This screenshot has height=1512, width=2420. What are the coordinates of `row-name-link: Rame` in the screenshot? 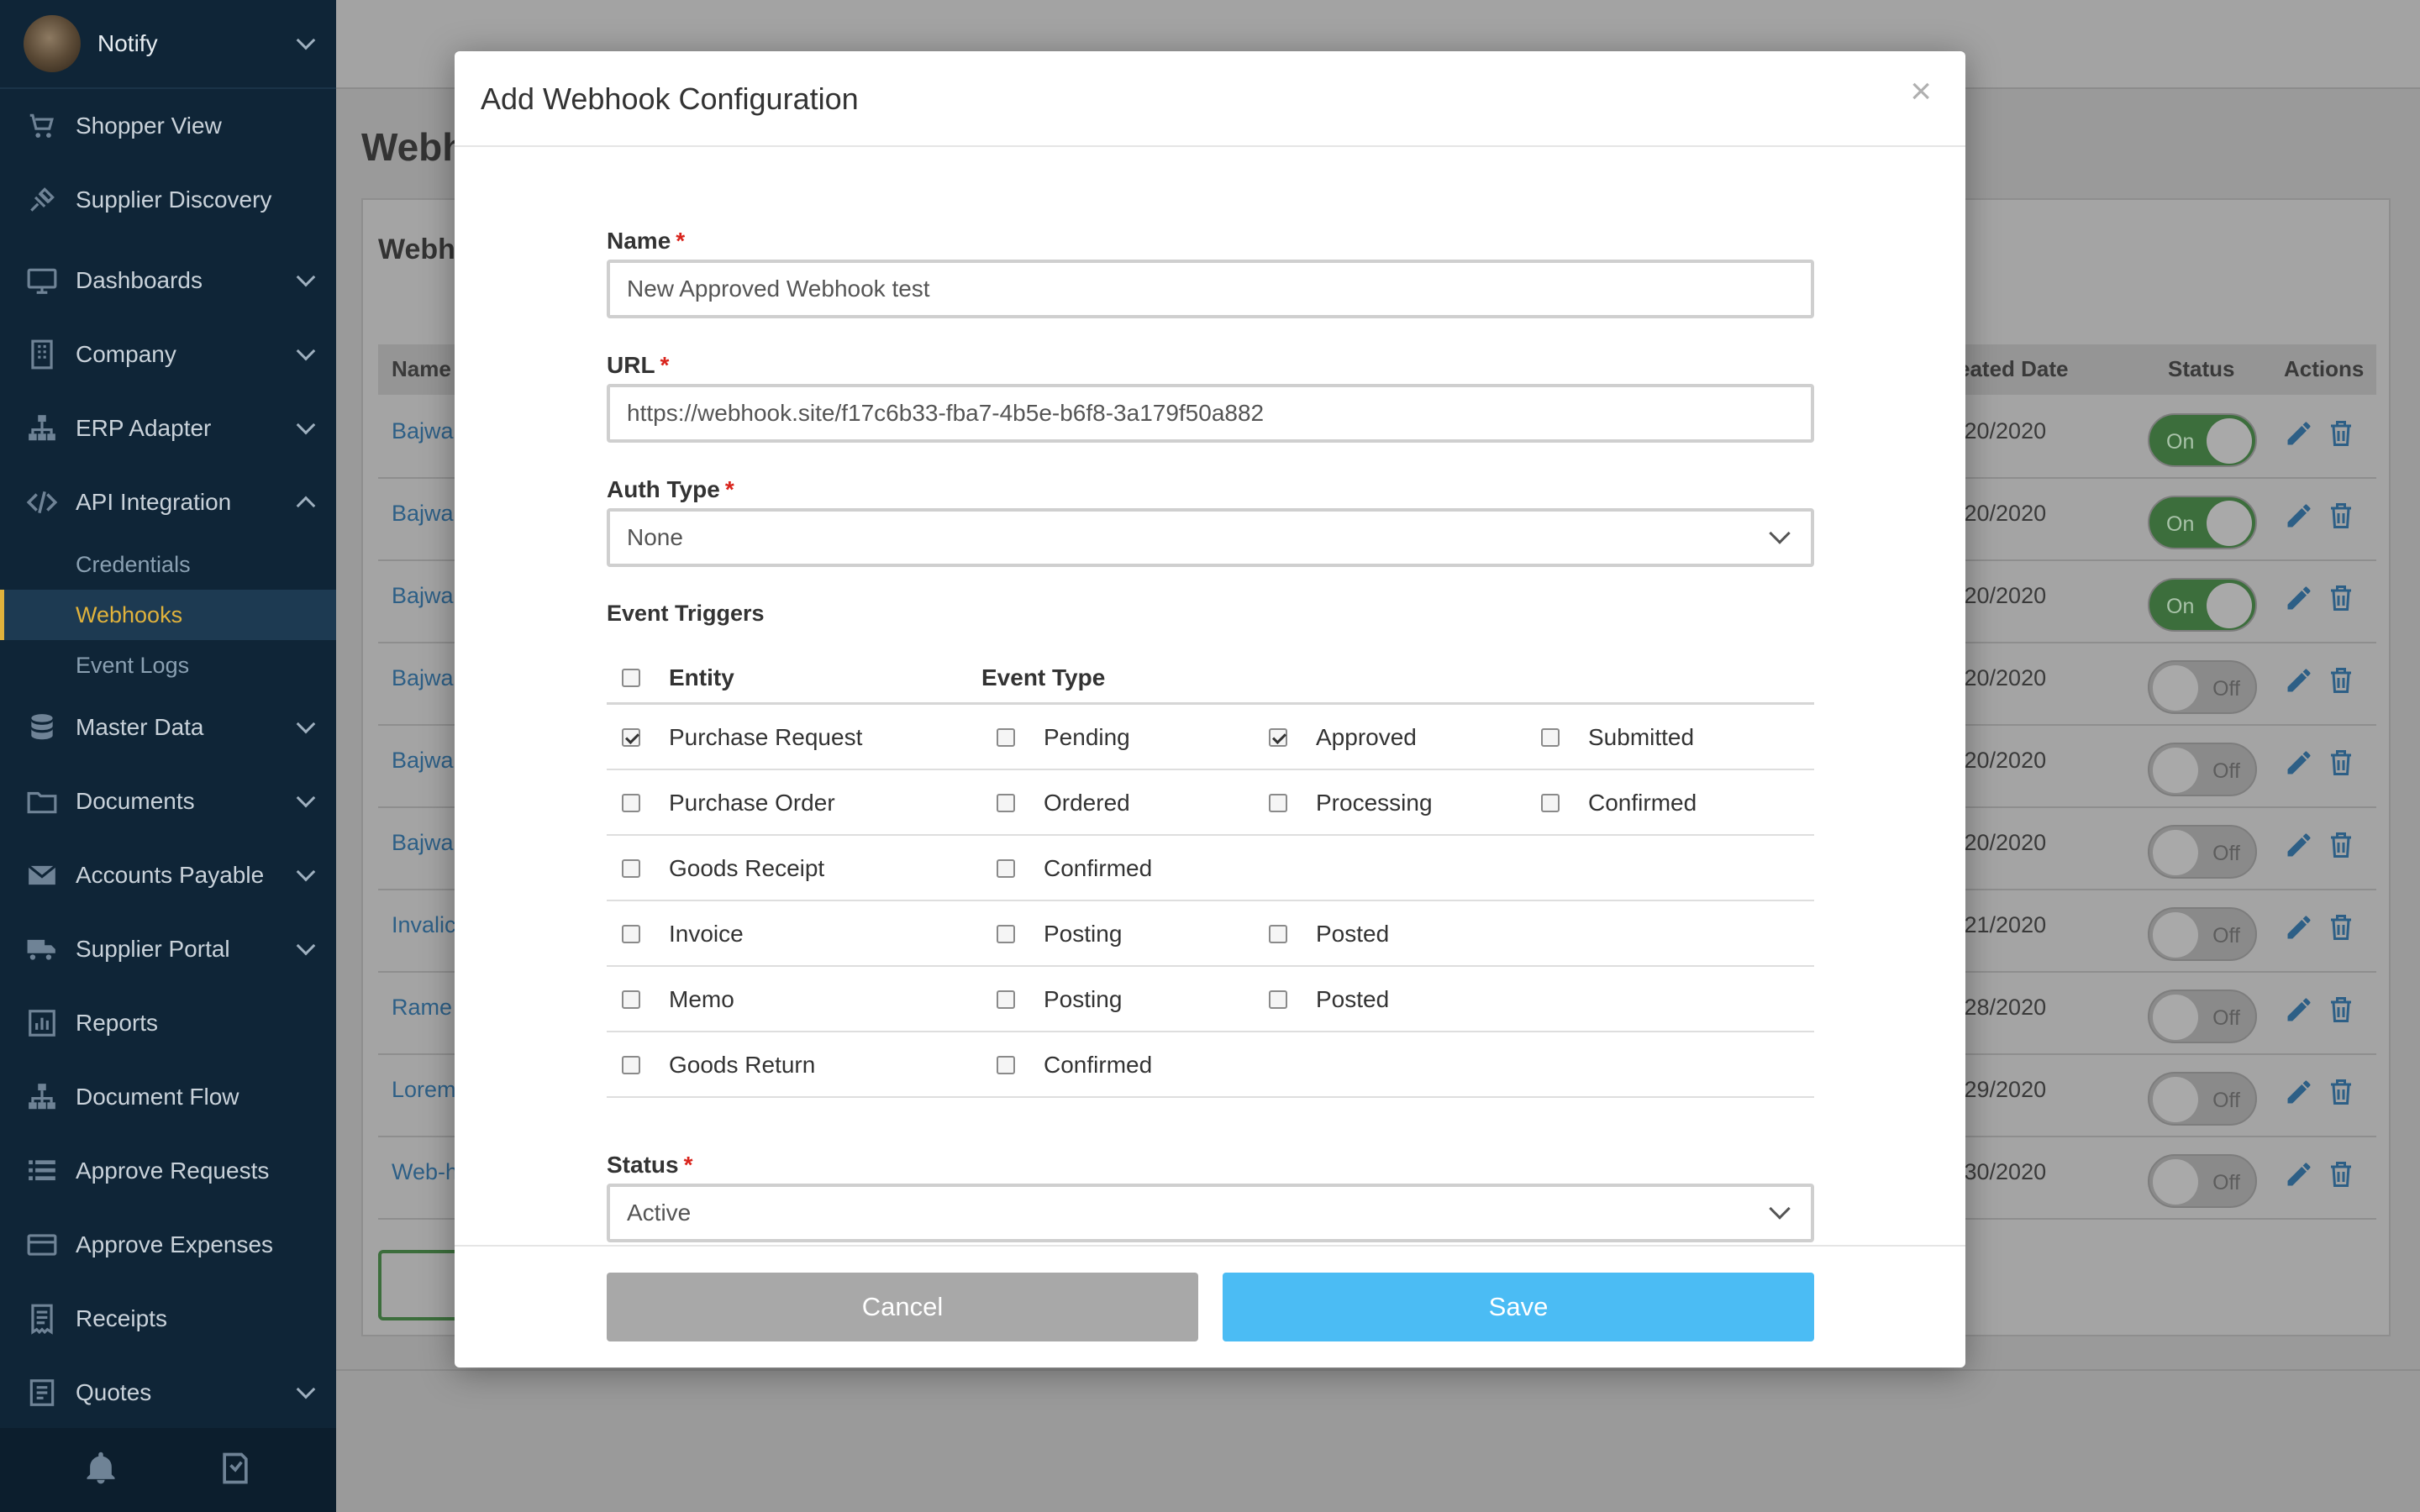 It's located at (422, 1008).